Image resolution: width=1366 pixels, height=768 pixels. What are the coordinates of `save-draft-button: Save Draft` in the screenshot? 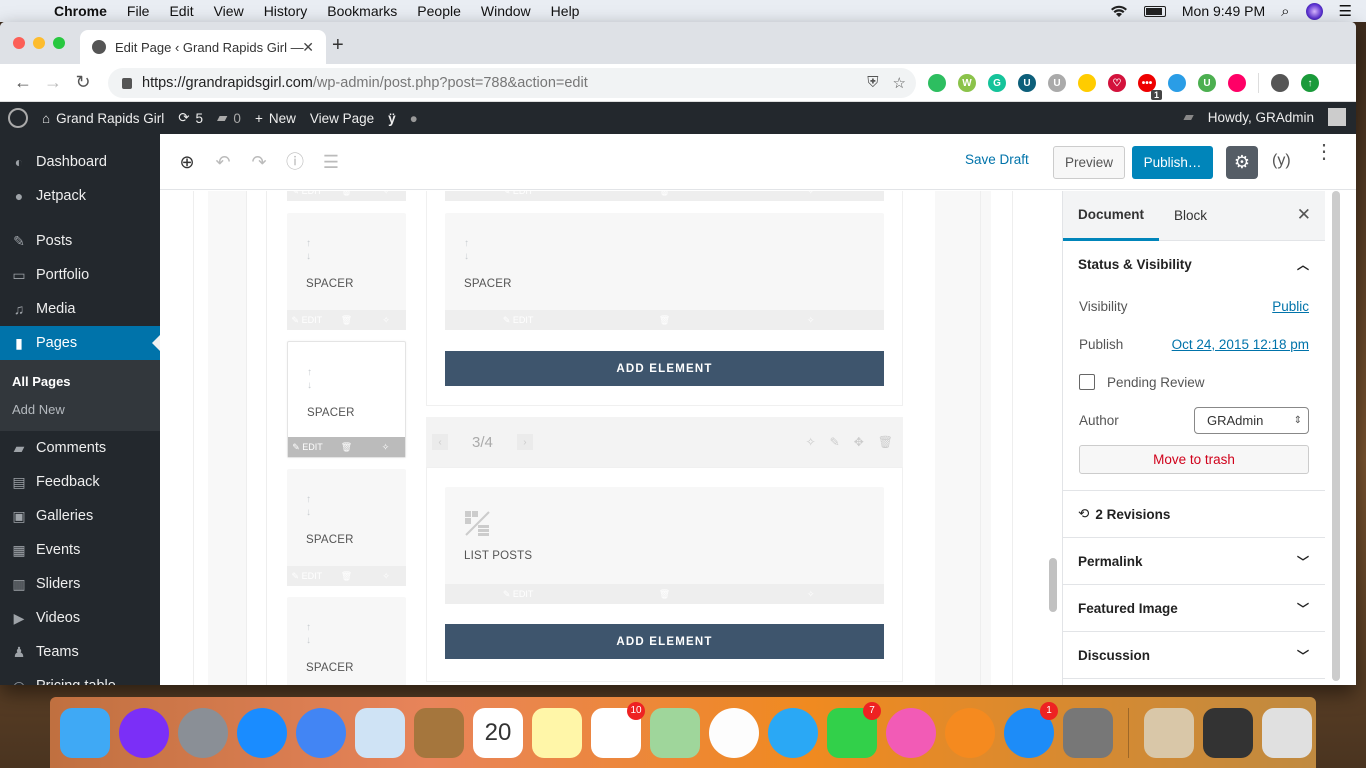 It's located at (997, 159).